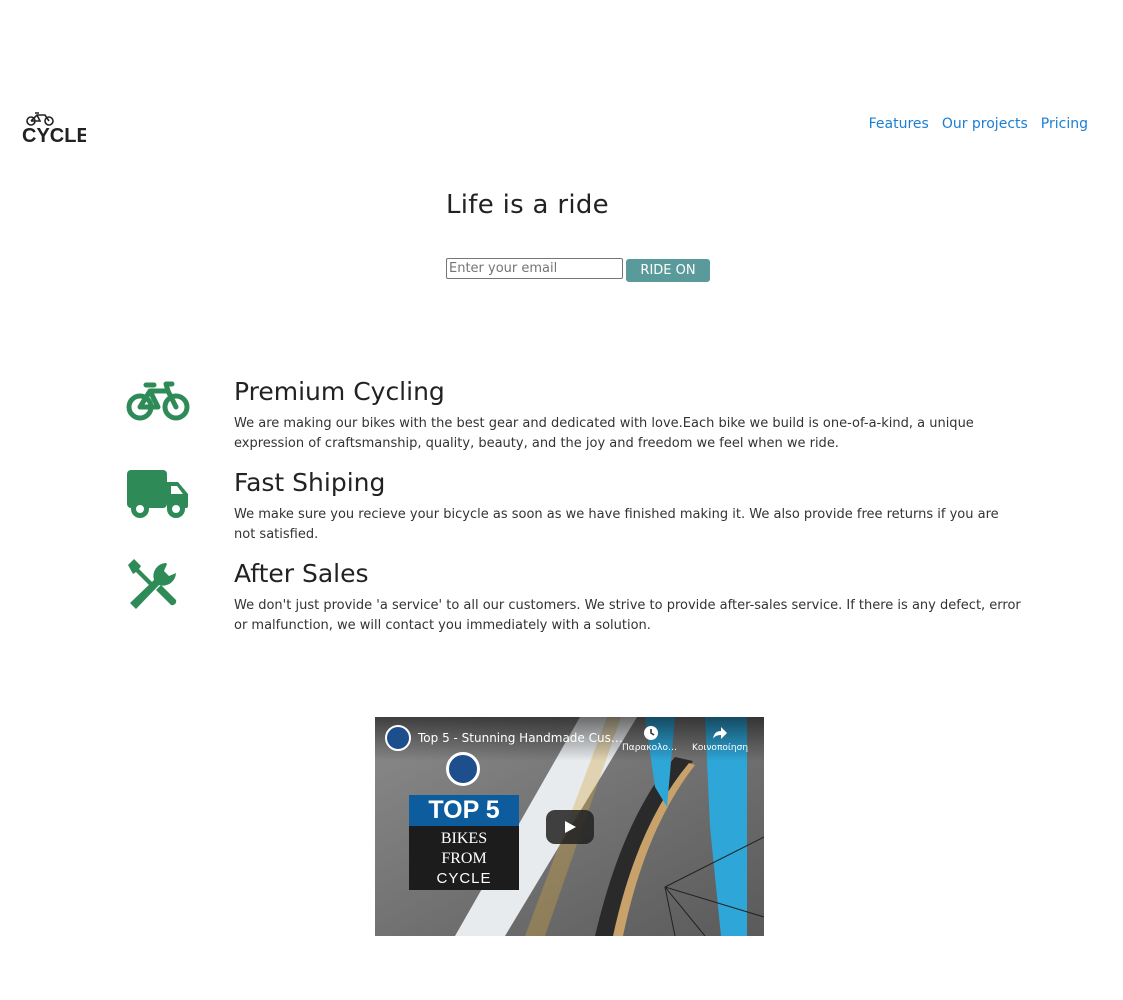  What do you see at coordinates (720, 748) in the screenshot?
I see `share-label: Κοινοποίηση` at bounding box center [720, 748].